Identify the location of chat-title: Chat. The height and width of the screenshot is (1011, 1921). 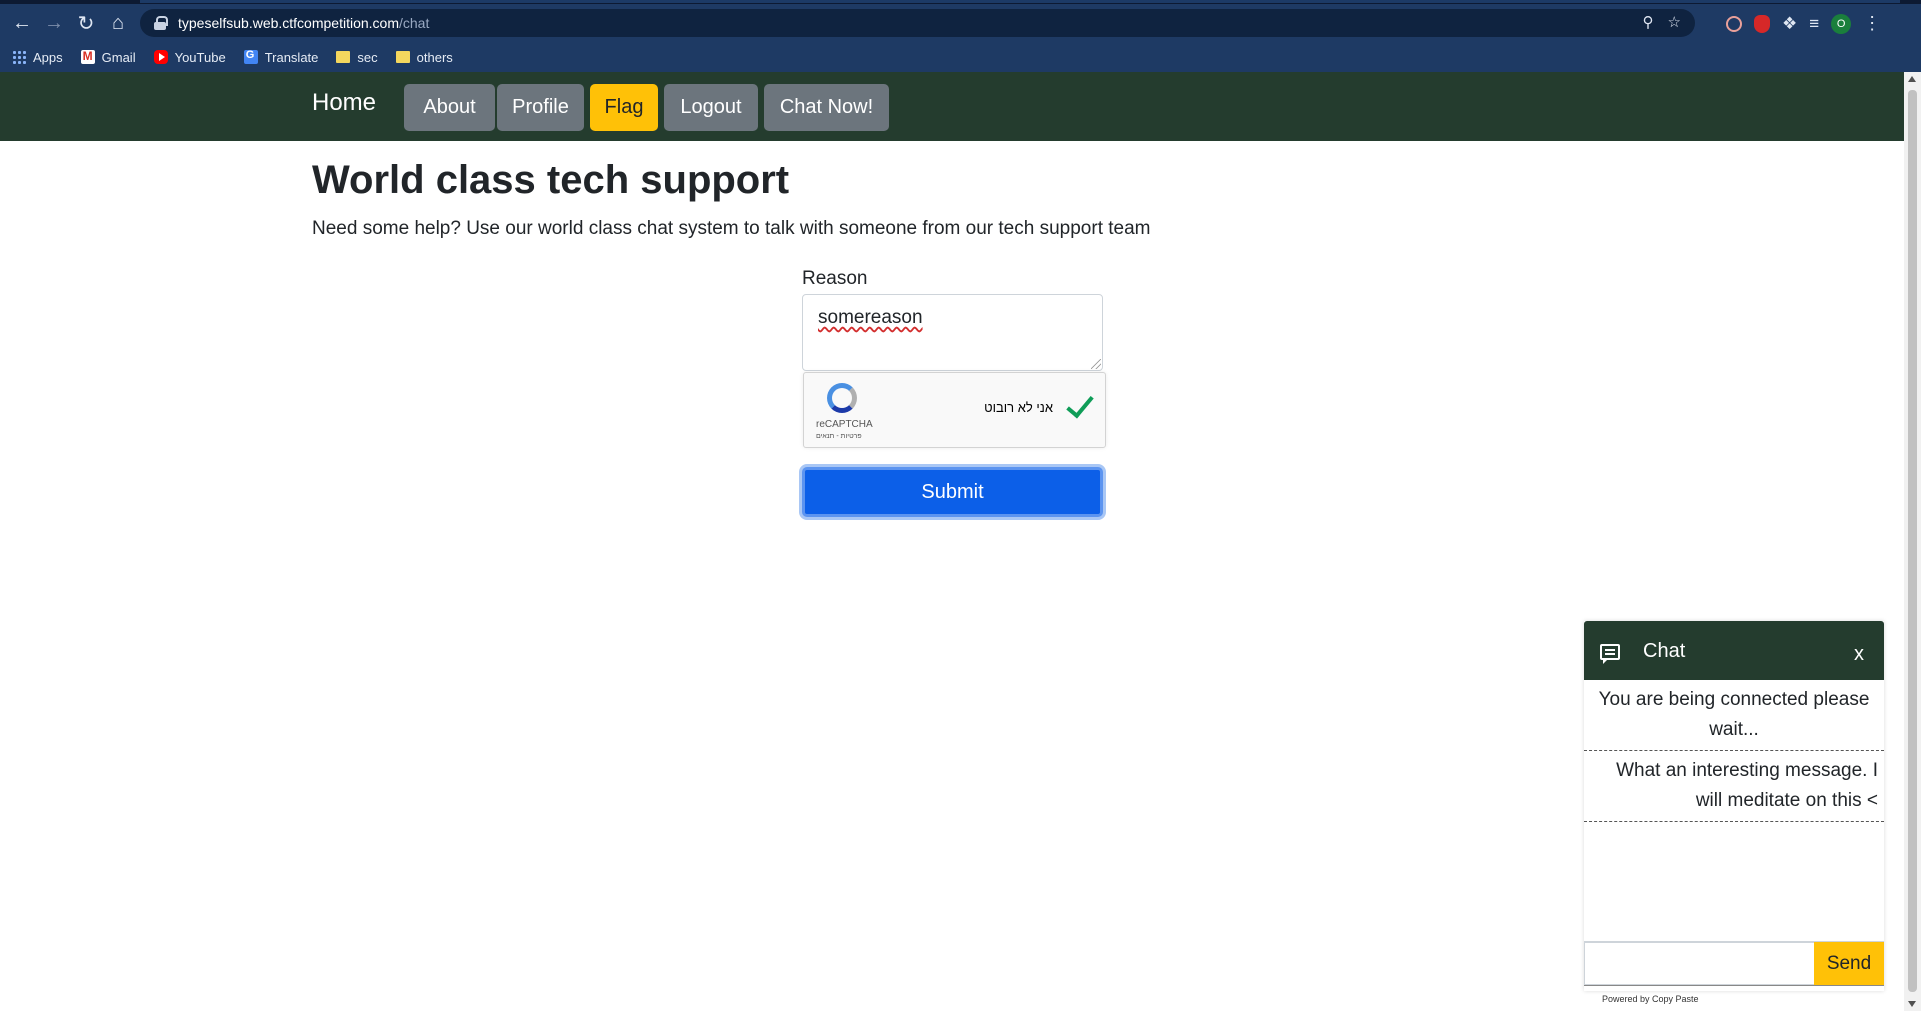
(1664, 651).